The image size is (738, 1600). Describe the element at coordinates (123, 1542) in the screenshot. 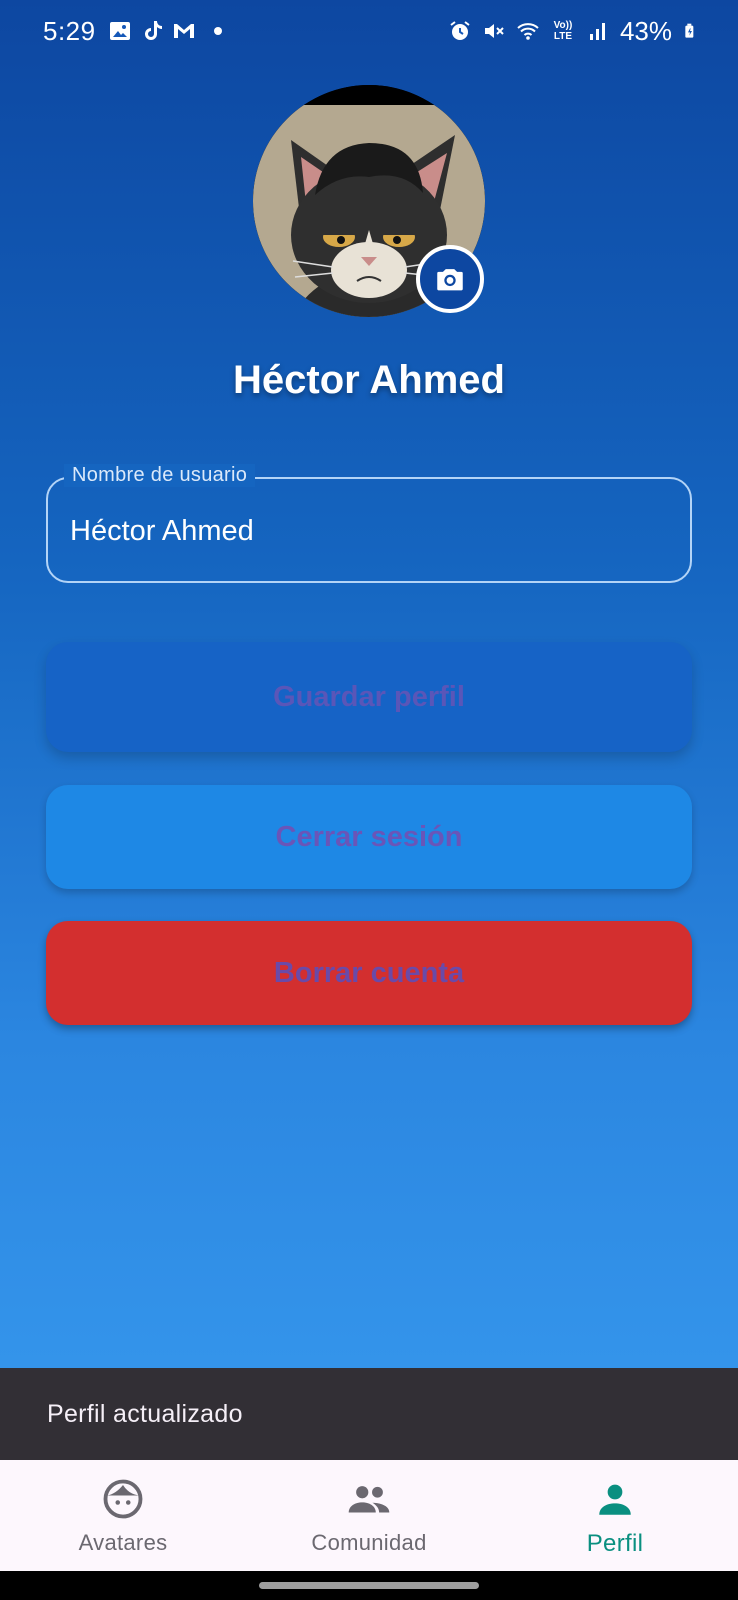

I see `nav-label-avatares: Avatares` at that location.